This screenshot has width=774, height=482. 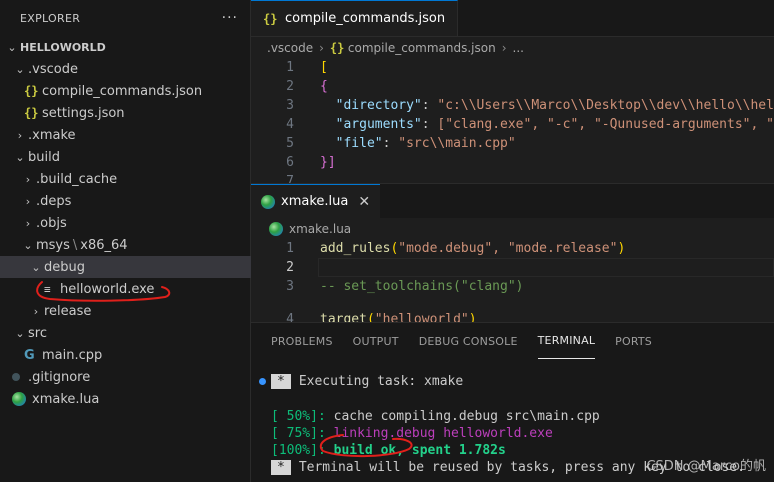 I want to click on json-key: "directory", so click(x=378, y=105).